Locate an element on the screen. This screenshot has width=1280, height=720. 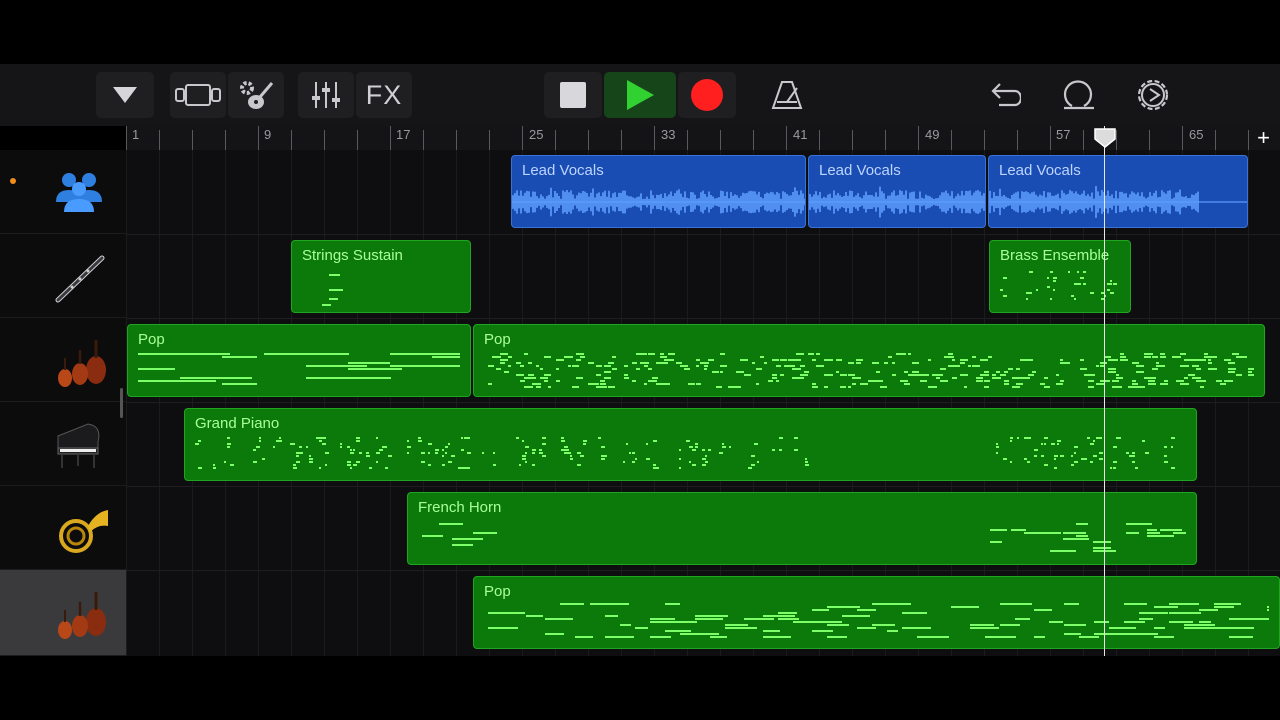
tracks-view-button is located at coordinates (198, 95).